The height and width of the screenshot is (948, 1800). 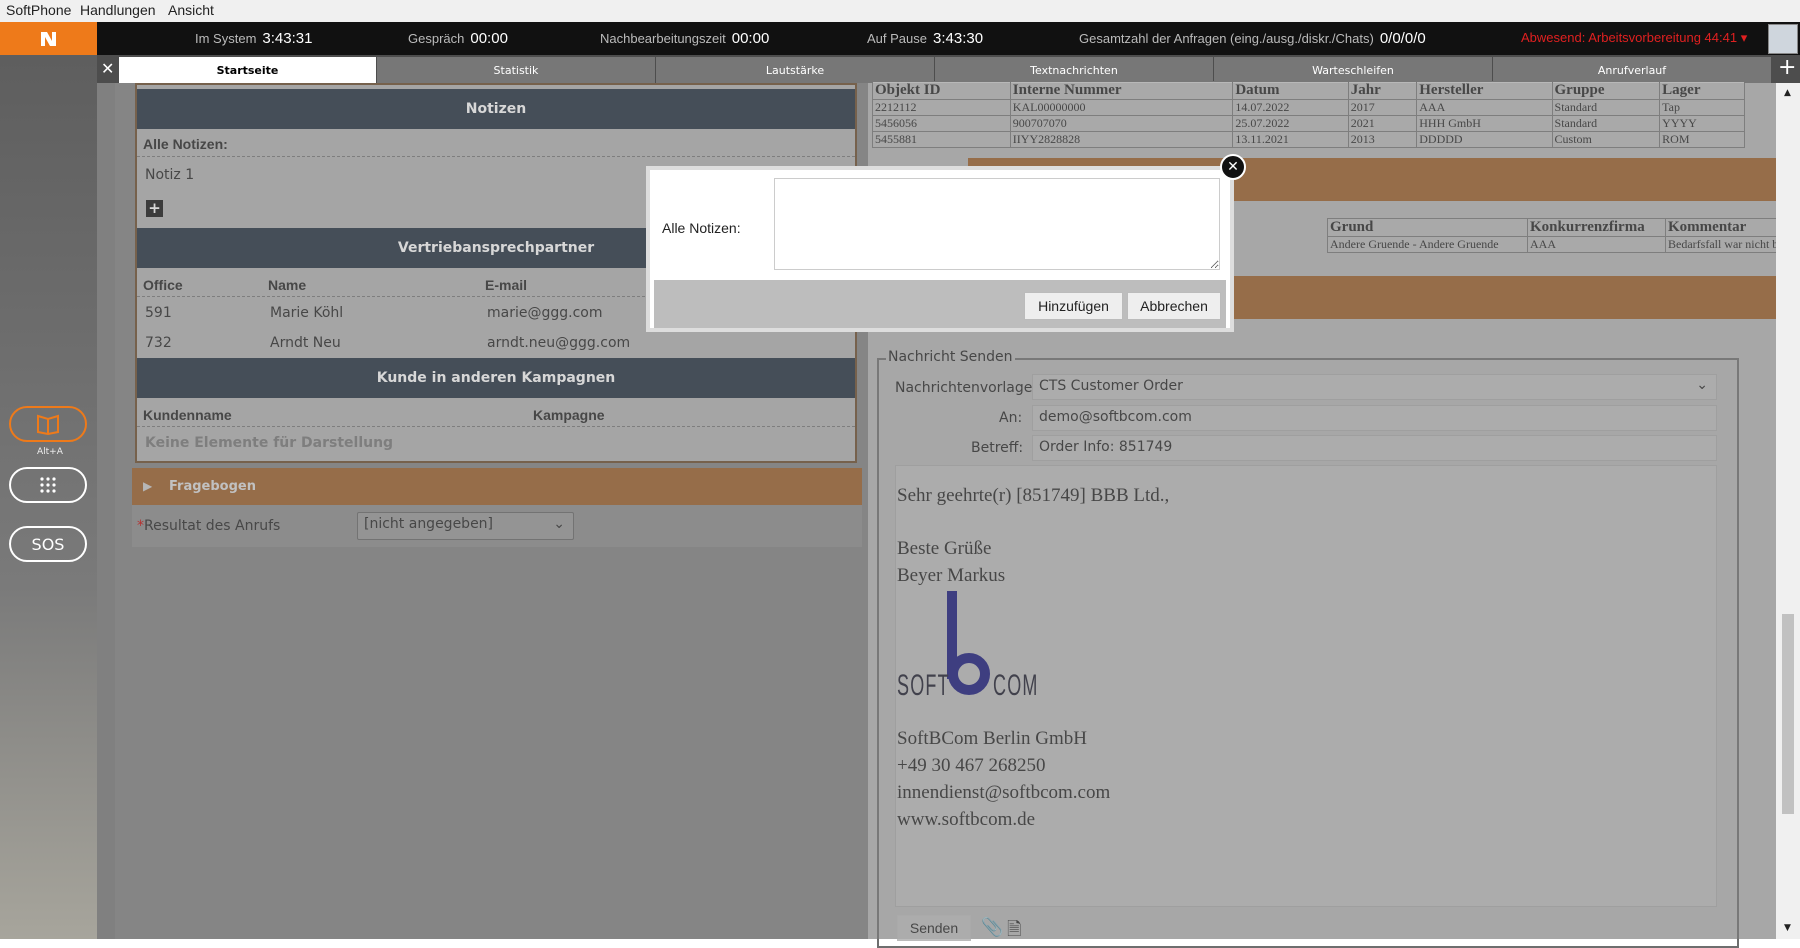 I want to click on menu-softphone: SoftPhone, so click(x=38, y=10).